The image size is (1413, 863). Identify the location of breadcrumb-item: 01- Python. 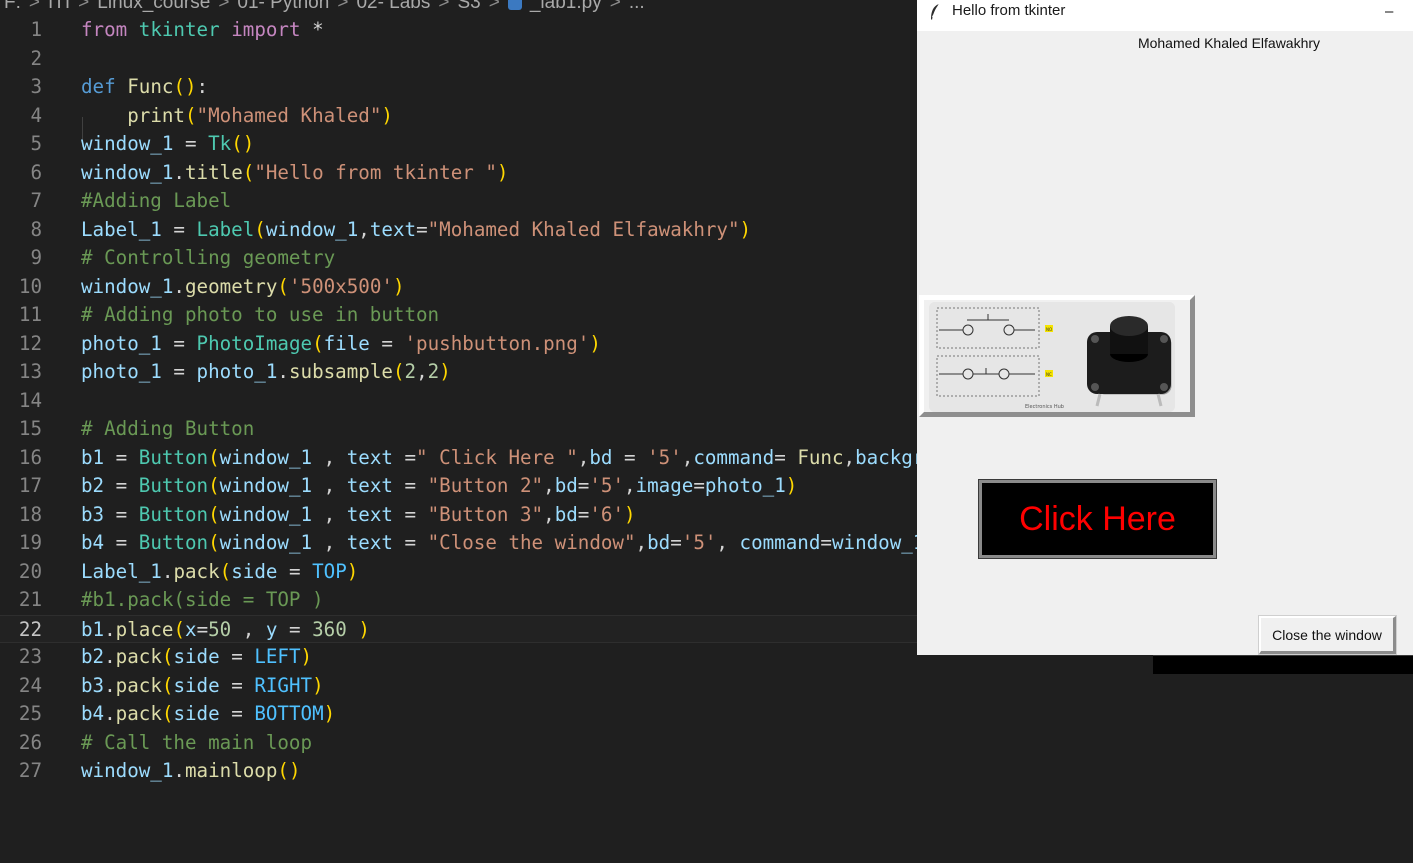
(283, 6).